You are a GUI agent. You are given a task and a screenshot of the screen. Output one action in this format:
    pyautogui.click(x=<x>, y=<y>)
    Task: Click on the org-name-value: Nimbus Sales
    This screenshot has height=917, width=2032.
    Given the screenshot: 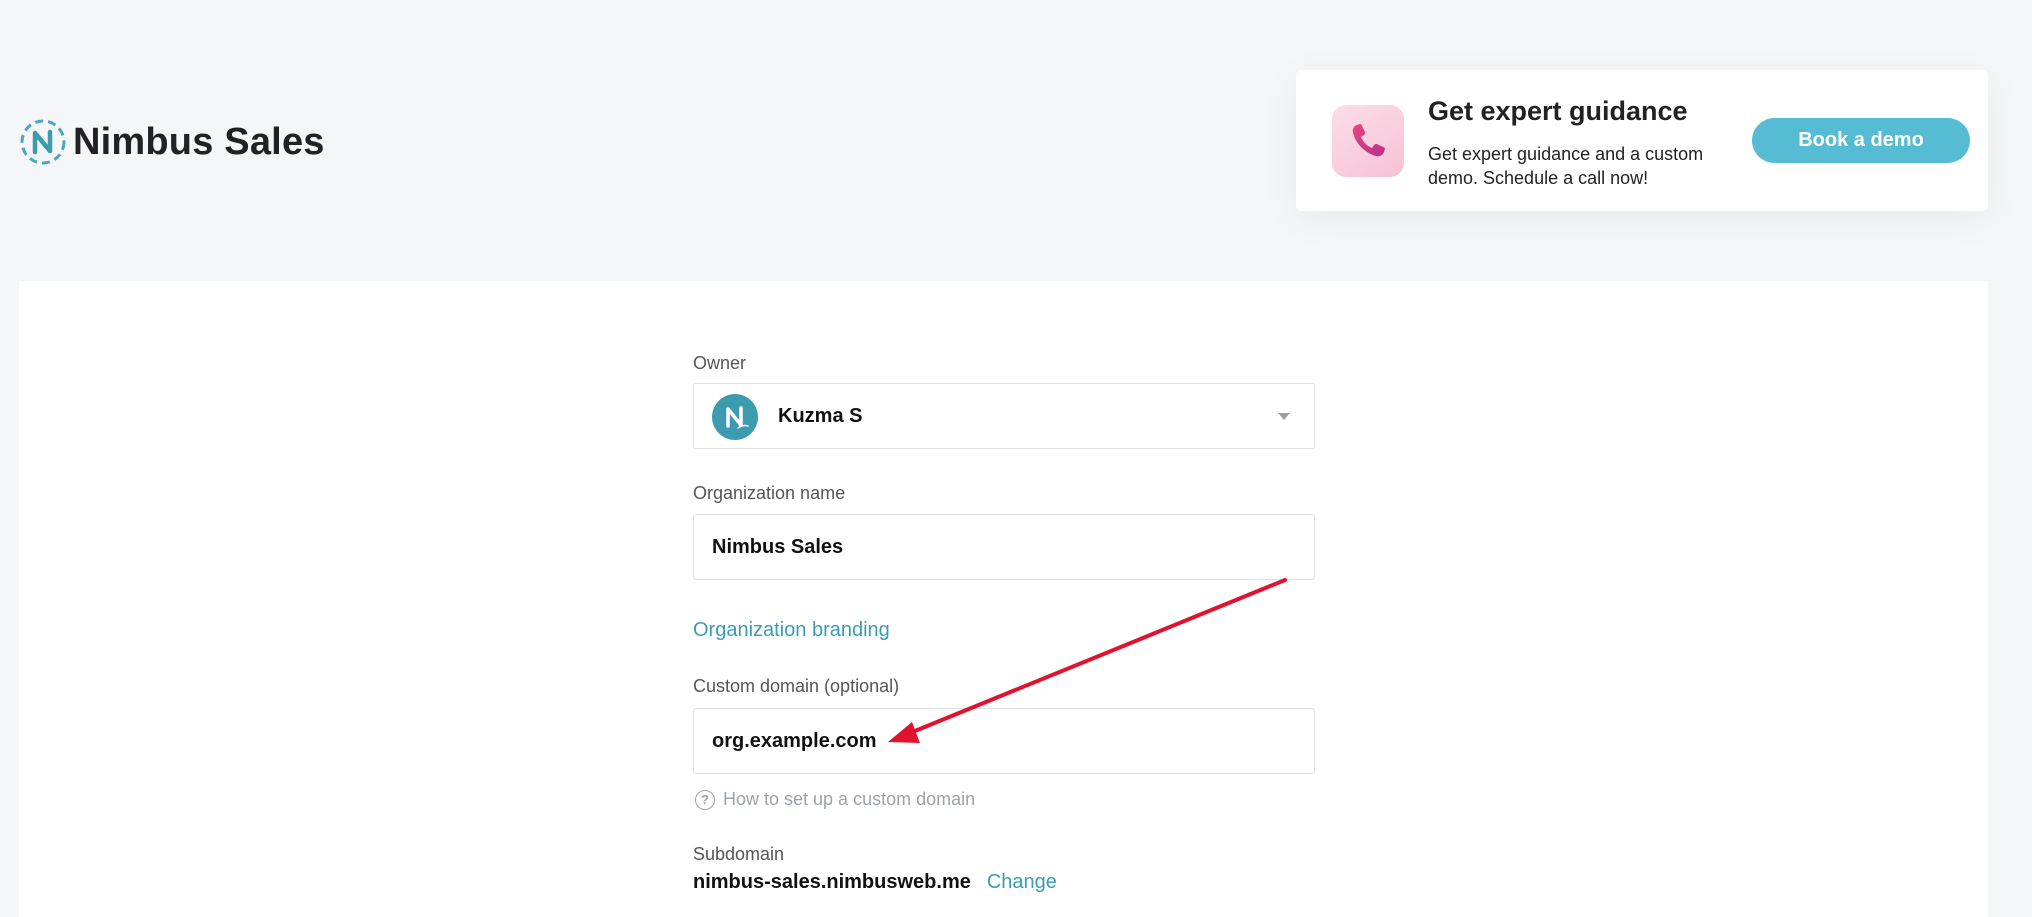 What is the action you would take?
    pyautogui.click(x=778, y=547)
    